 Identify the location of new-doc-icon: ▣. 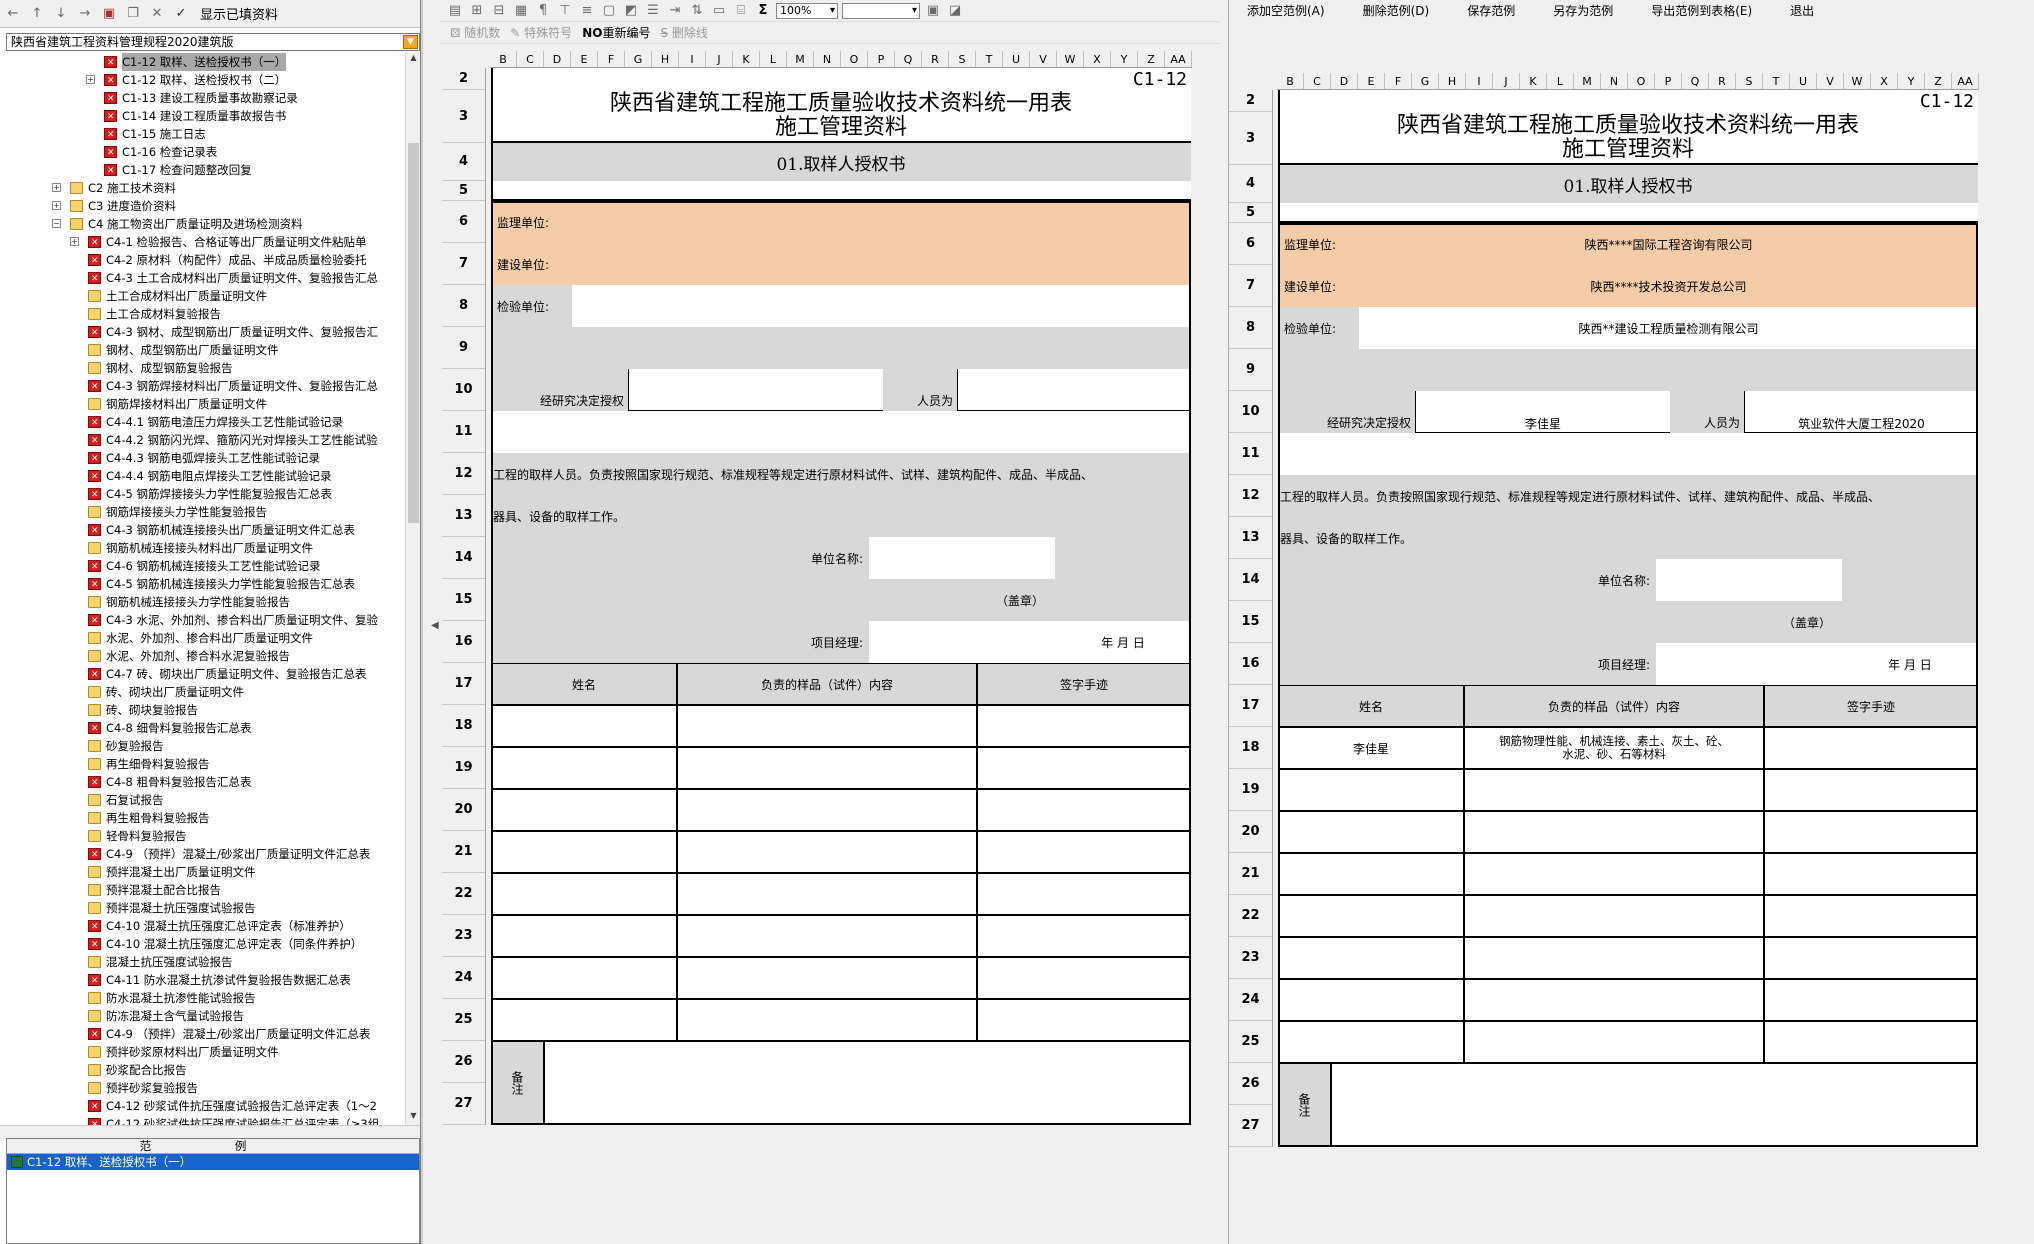
(109, 14).